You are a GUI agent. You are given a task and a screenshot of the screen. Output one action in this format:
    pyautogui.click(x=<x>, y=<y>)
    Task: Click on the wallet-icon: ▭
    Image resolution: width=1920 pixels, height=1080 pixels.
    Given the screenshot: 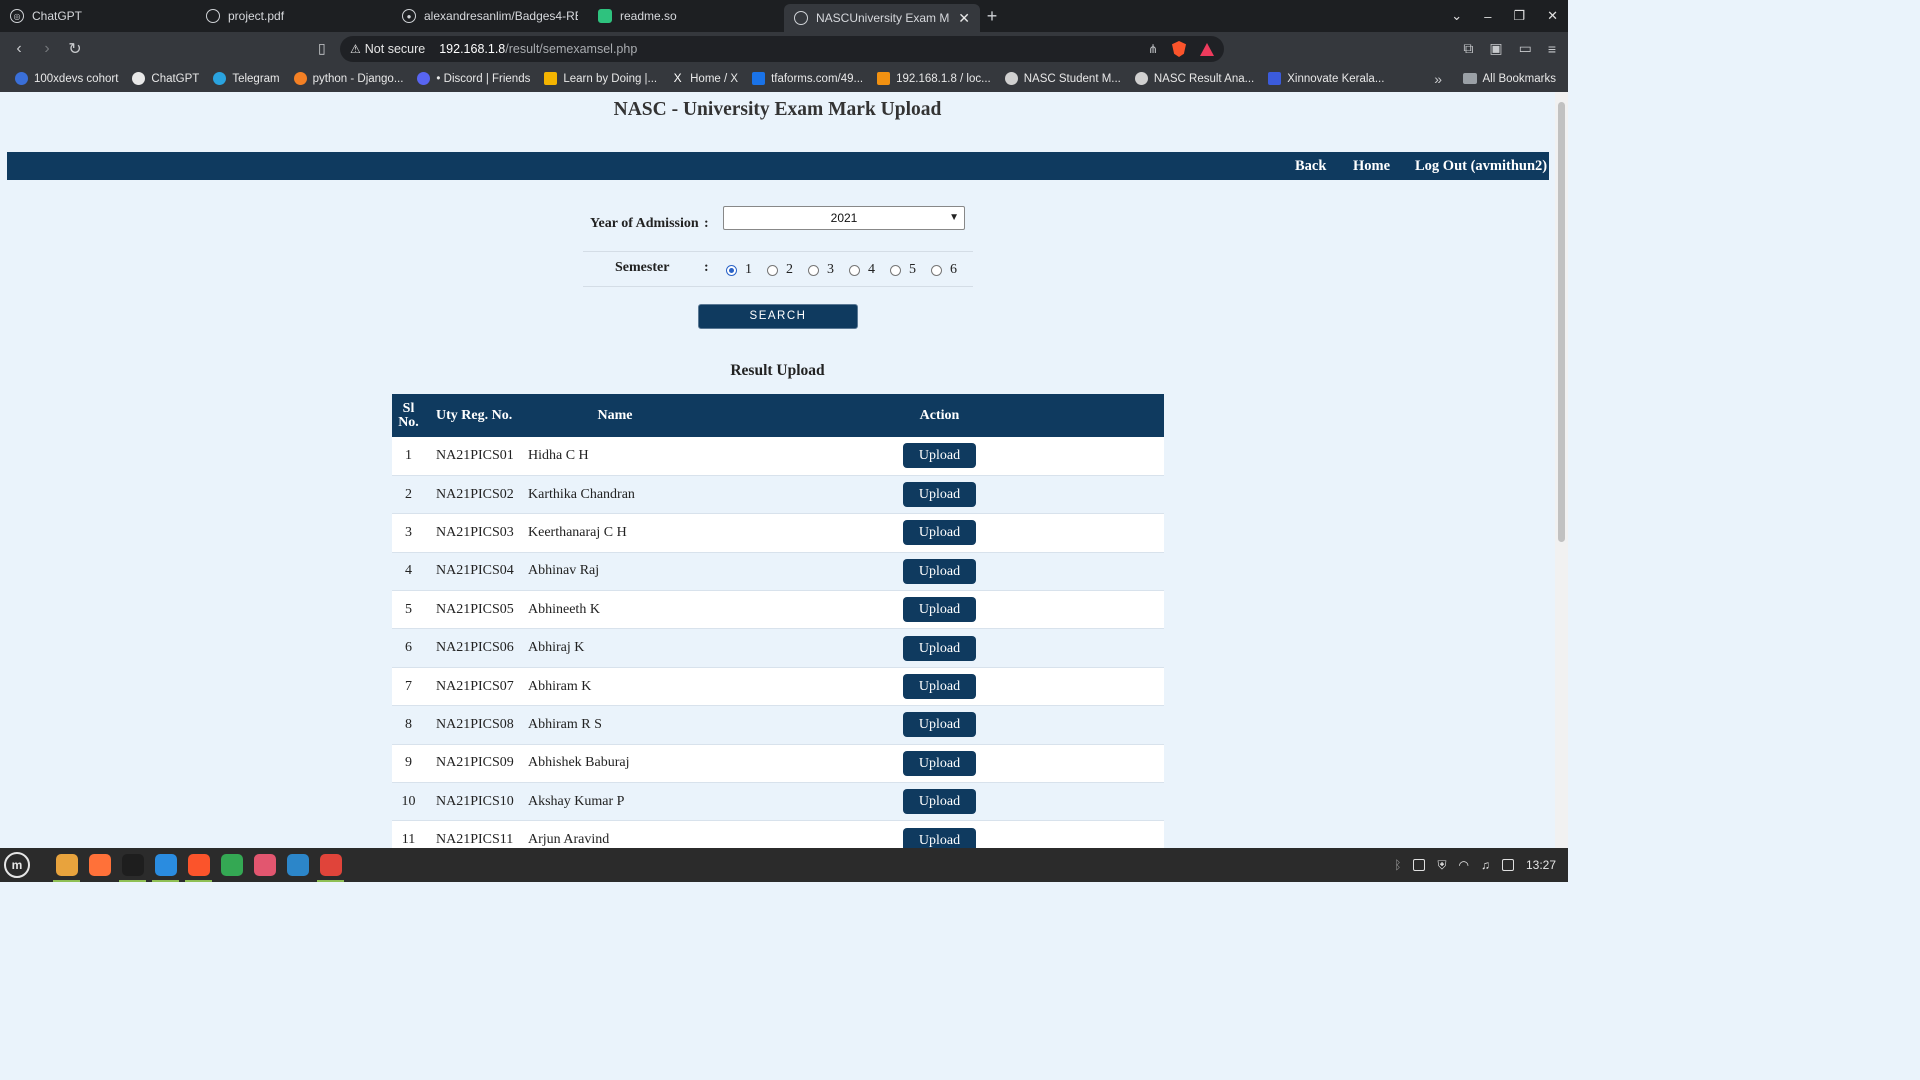 What is the action you would take?
    pyautogui.click(x=1525, y=48)
    